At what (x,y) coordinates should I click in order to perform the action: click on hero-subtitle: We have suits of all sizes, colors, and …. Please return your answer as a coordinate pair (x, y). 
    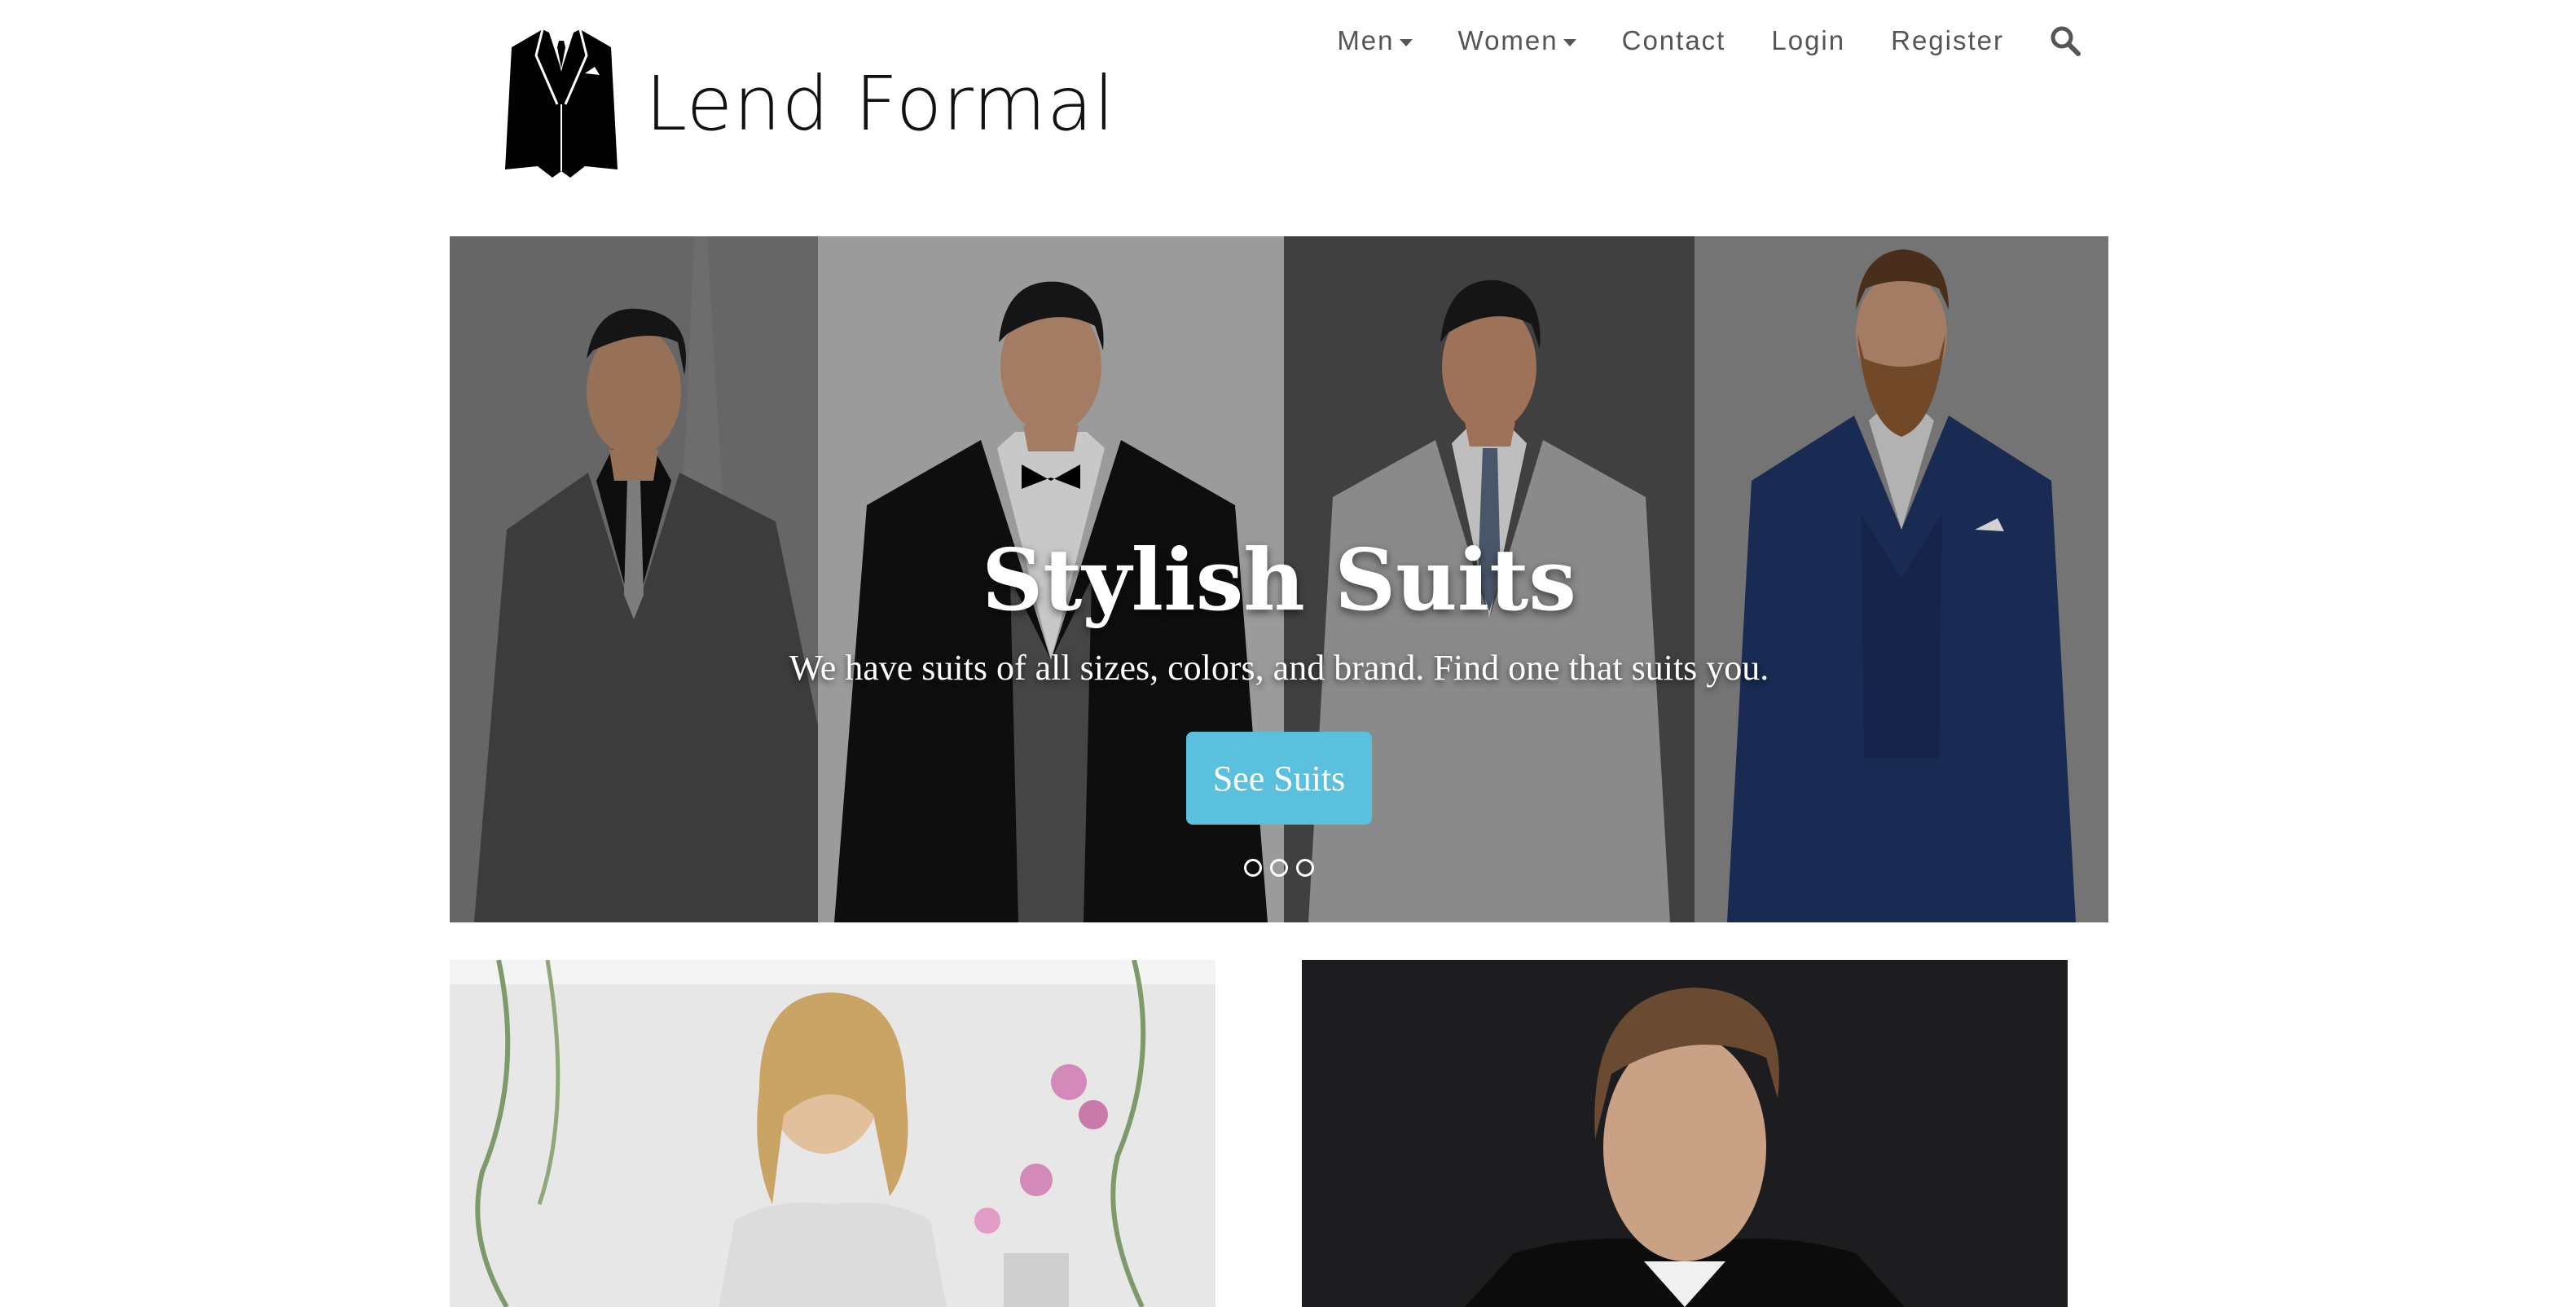
    Looking at the image, I should click on (1279, 668).